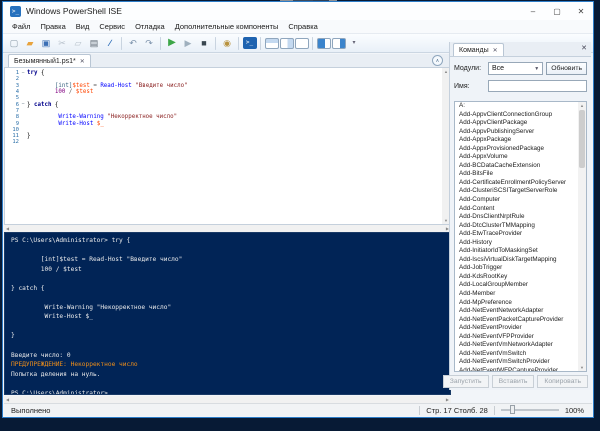  Describe the element at coordinates (30, 43) in the screenshot. I see `open-script-button: ▰` at that location.